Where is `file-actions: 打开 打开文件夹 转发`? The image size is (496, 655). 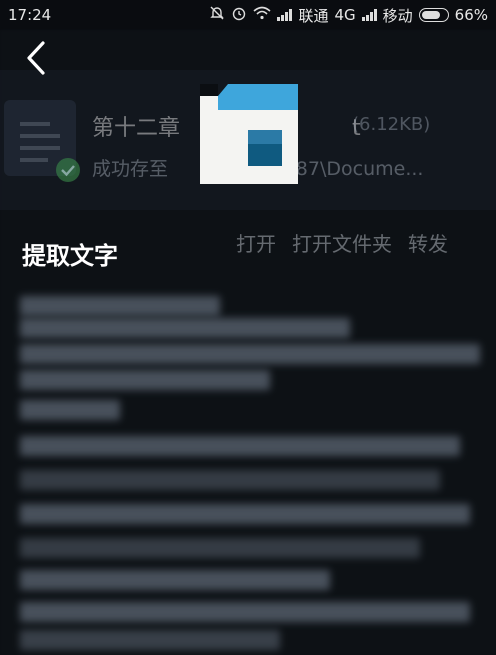 file-actions: 打开 打开文件夹 转发 is located at coordinates (342, 242).